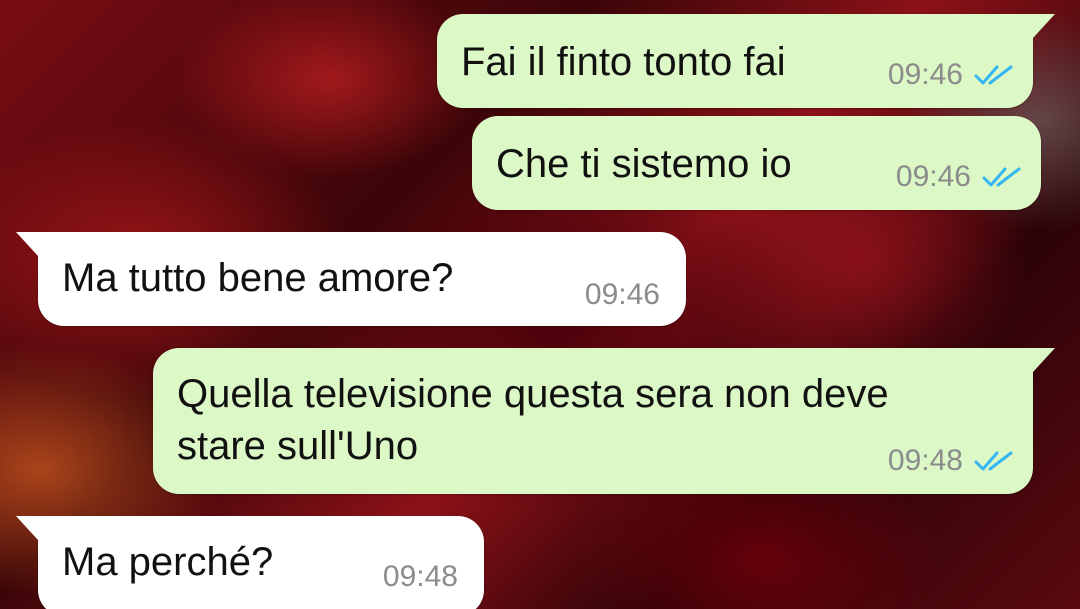 The image size is (1080, 609). Describe the element at coordinates (623, 62) in the screenshot. I see `message-text: Fai il finto tonto fai` at that location.